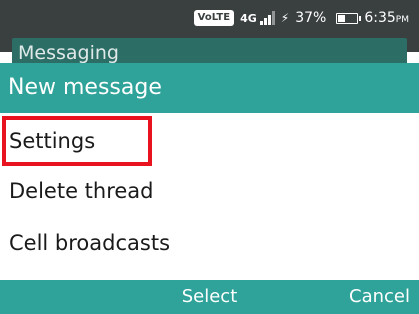 This screenshot has height=314, width=419. Describe the element at coordinates (349, 18) in the screenshot. I see `battery-icon` at that location.